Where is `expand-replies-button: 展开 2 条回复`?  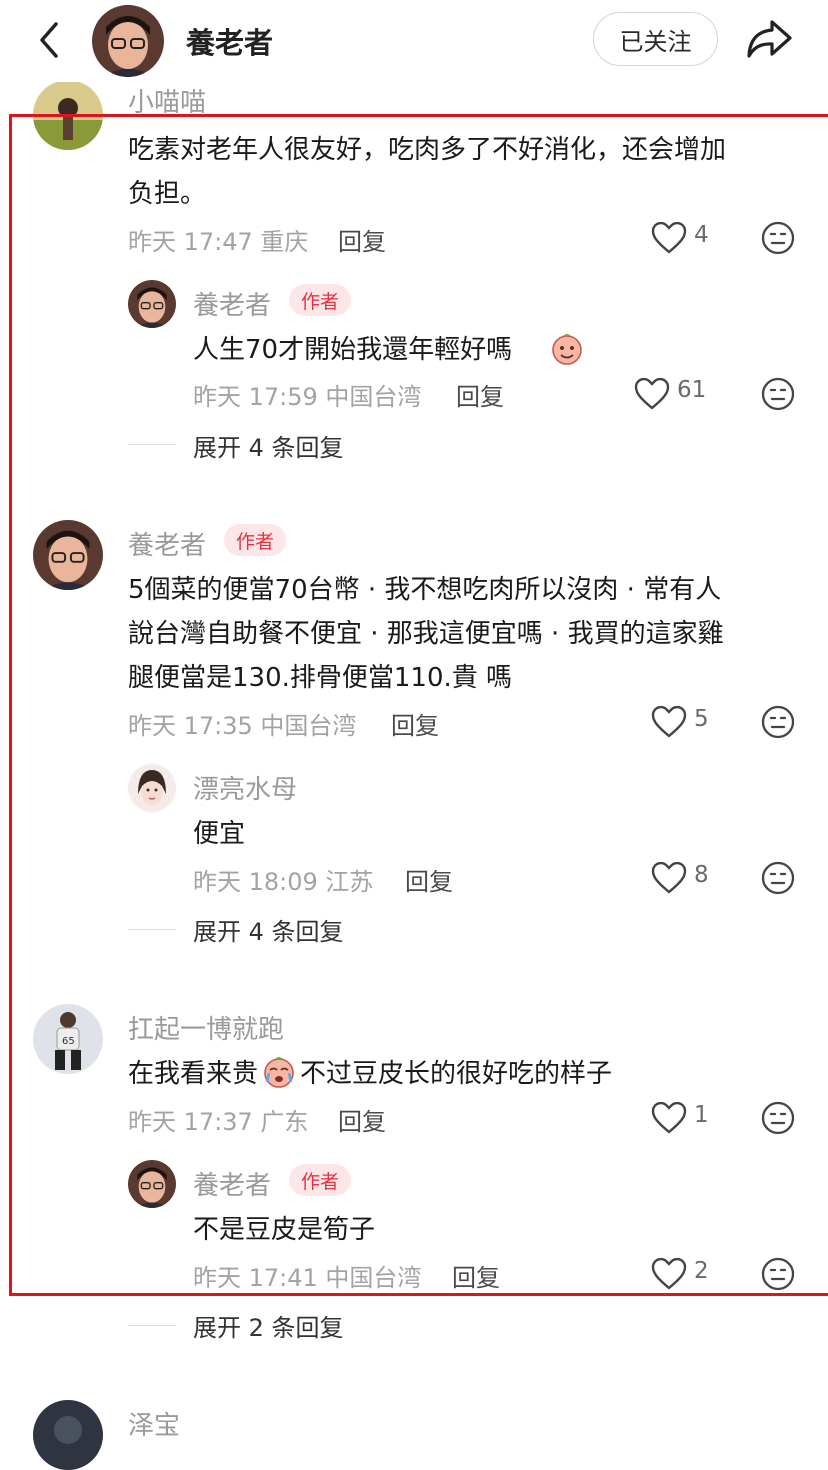
expand-replies-button: 展开 2 条回复 is located at coordinates (268, 1325).